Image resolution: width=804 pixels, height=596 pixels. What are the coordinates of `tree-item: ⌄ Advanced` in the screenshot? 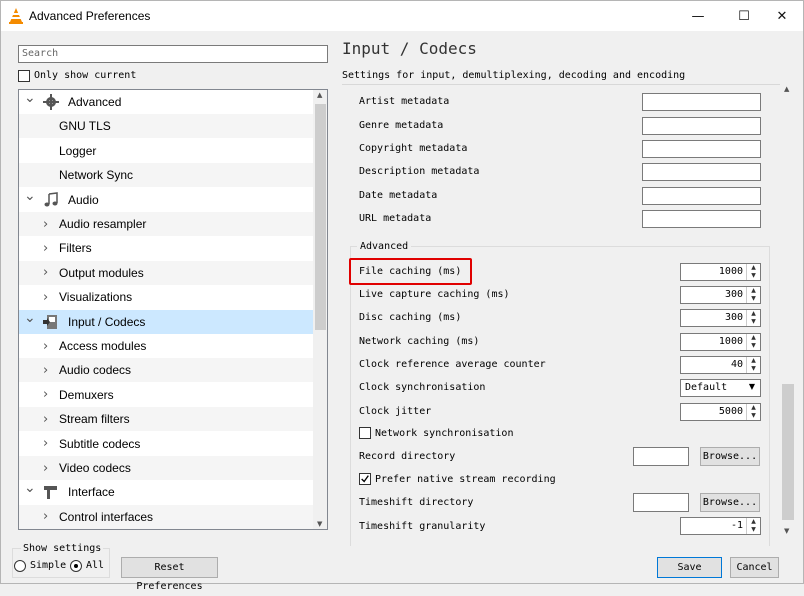 It's located at (166, 102).